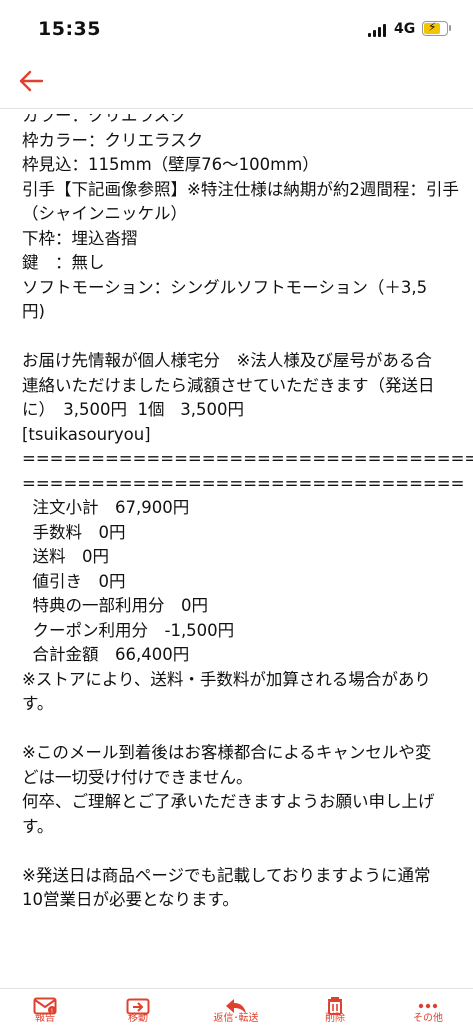  I want to click on battery-icon: ⚡, so click(435, 28).